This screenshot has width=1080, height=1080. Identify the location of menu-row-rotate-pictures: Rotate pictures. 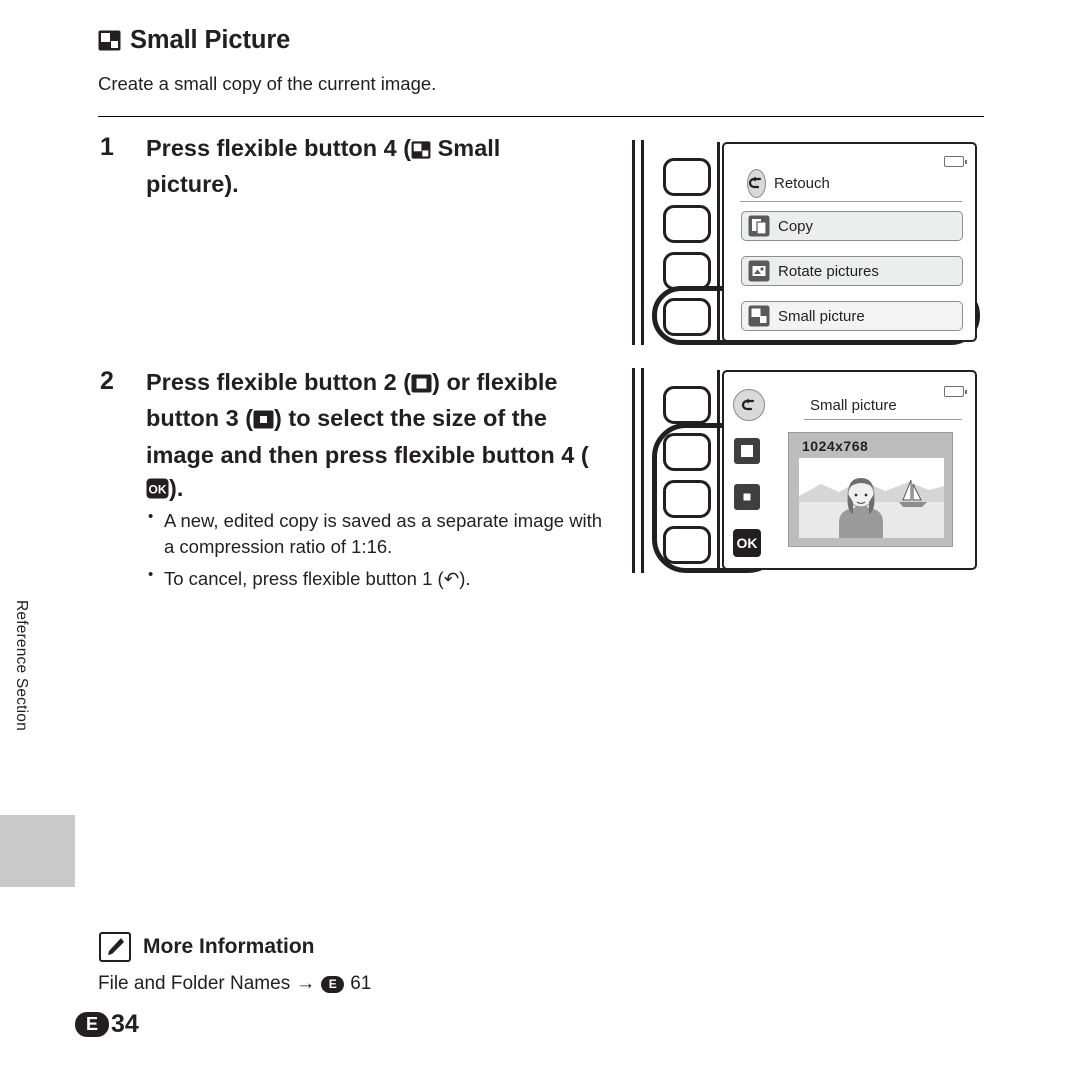
(852, 271).